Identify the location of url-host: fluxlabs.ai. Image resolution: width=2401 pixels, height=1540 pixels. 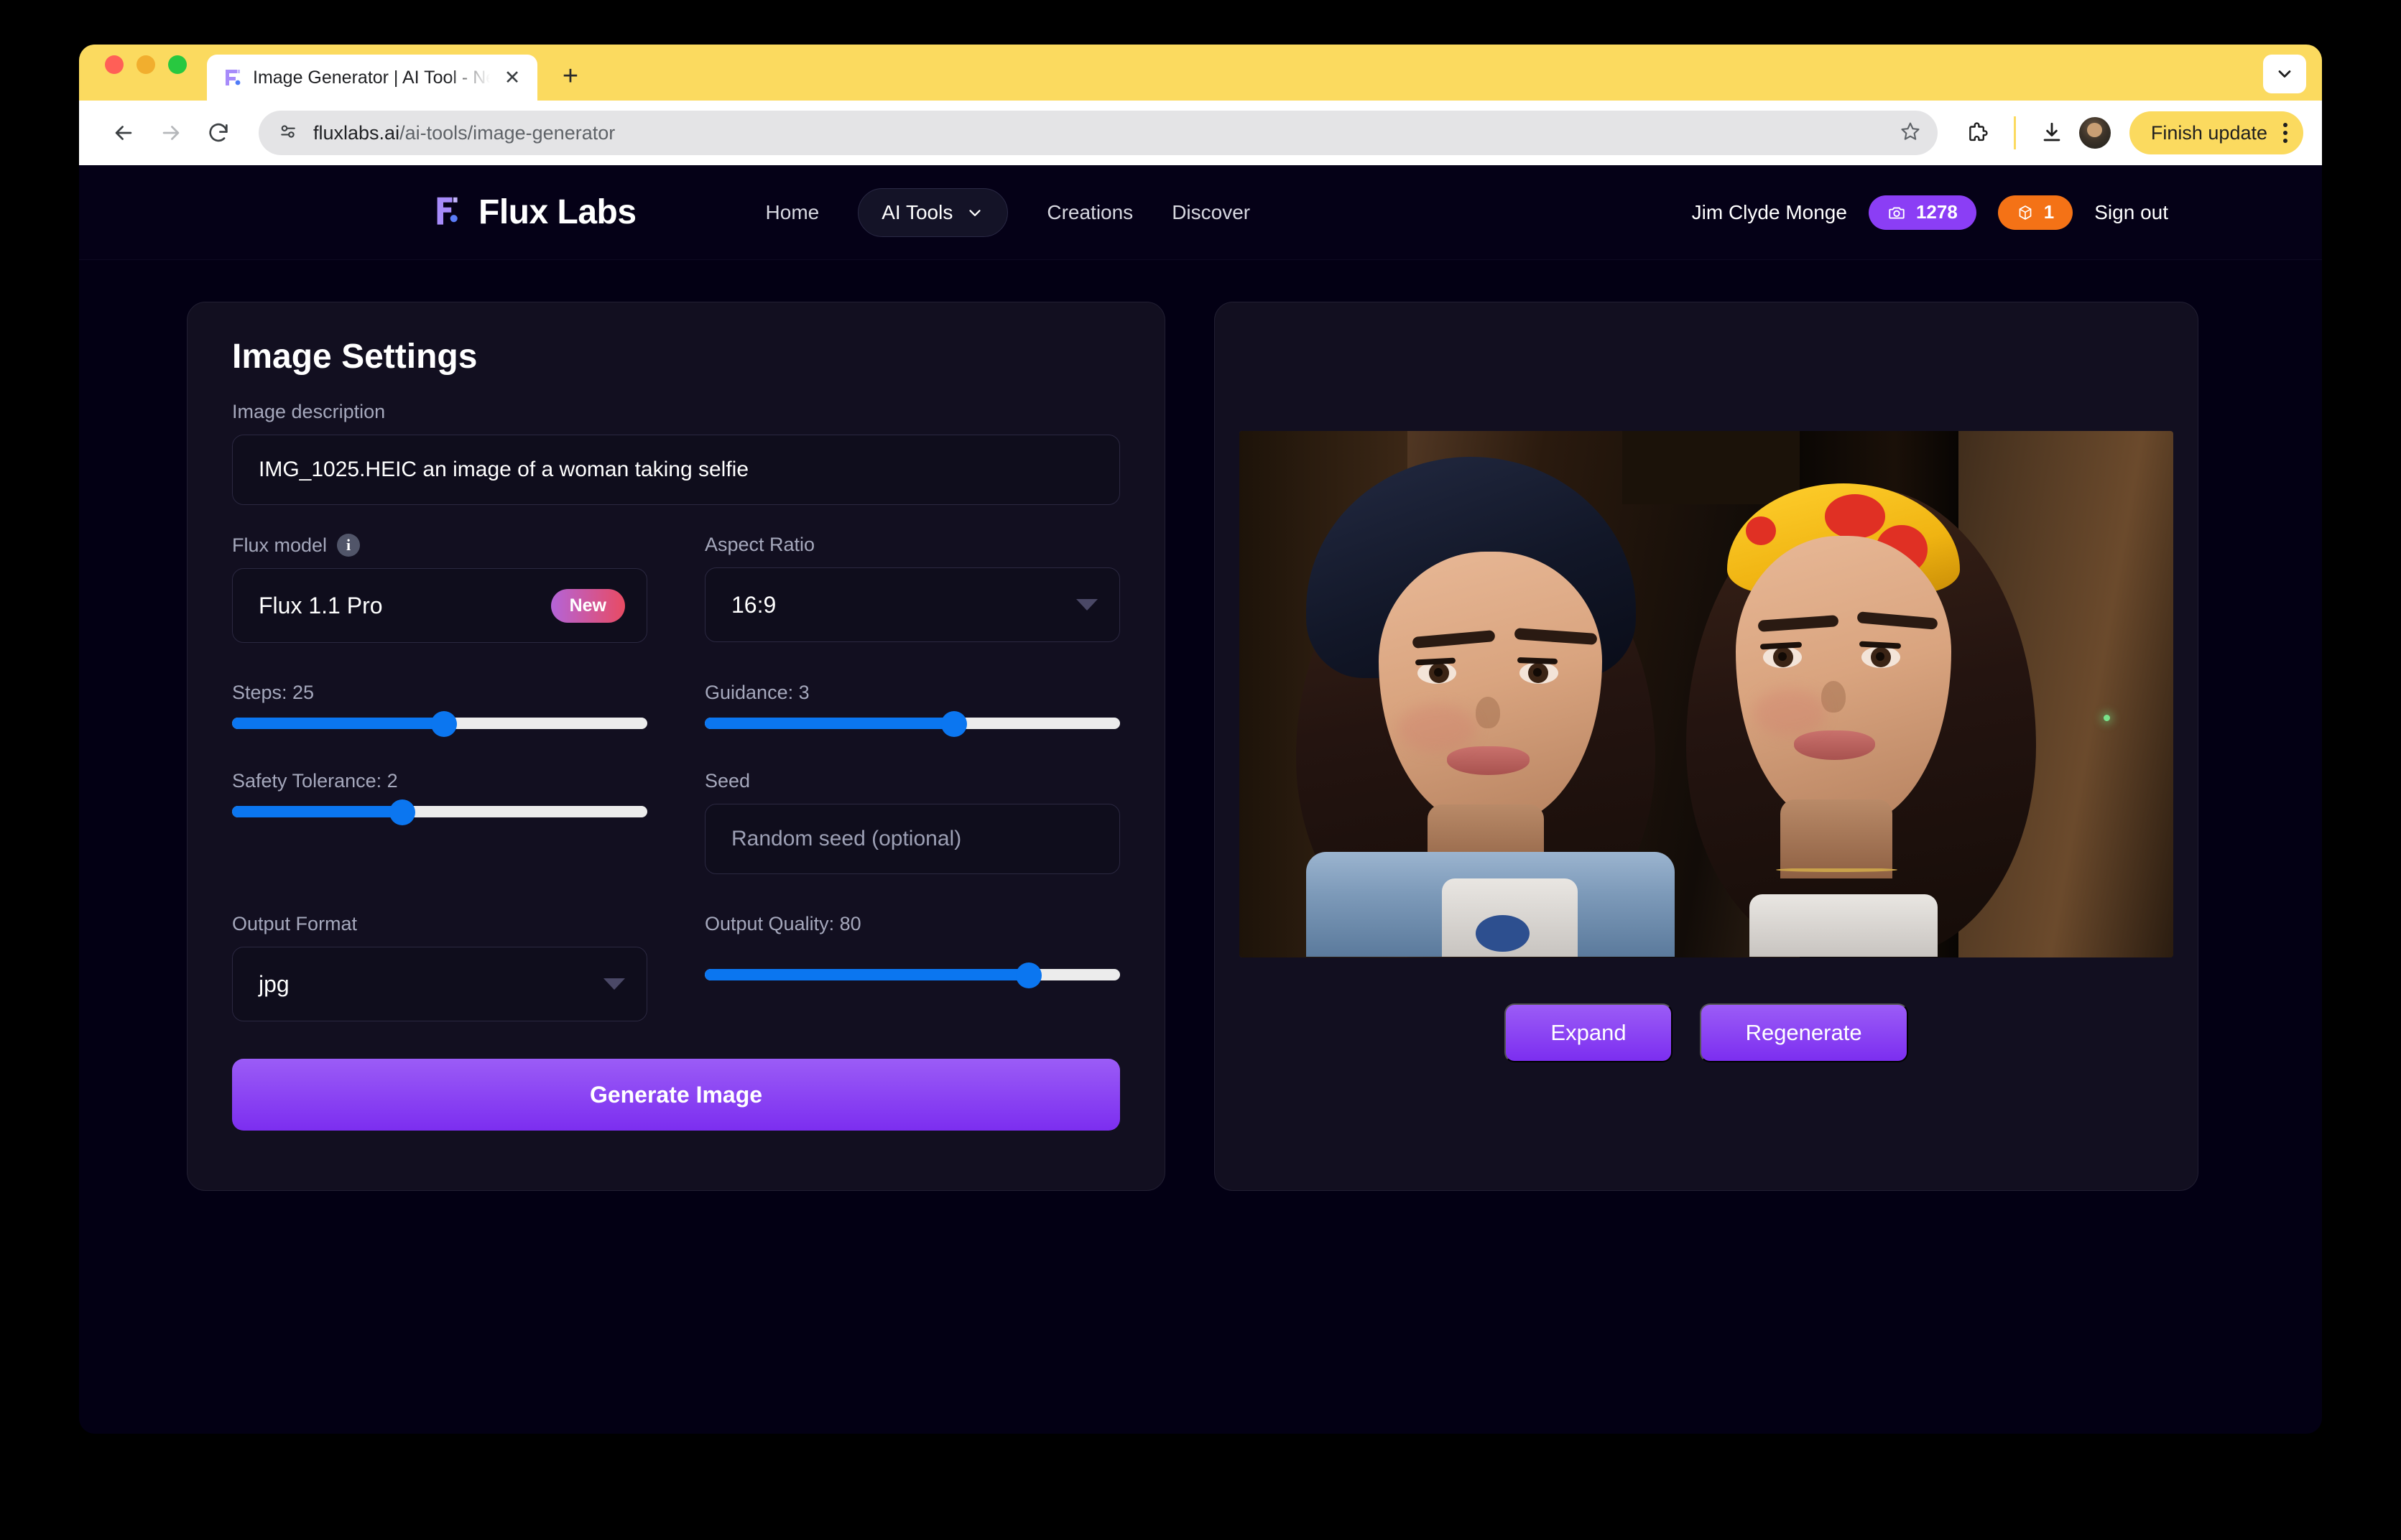
(356, 132).